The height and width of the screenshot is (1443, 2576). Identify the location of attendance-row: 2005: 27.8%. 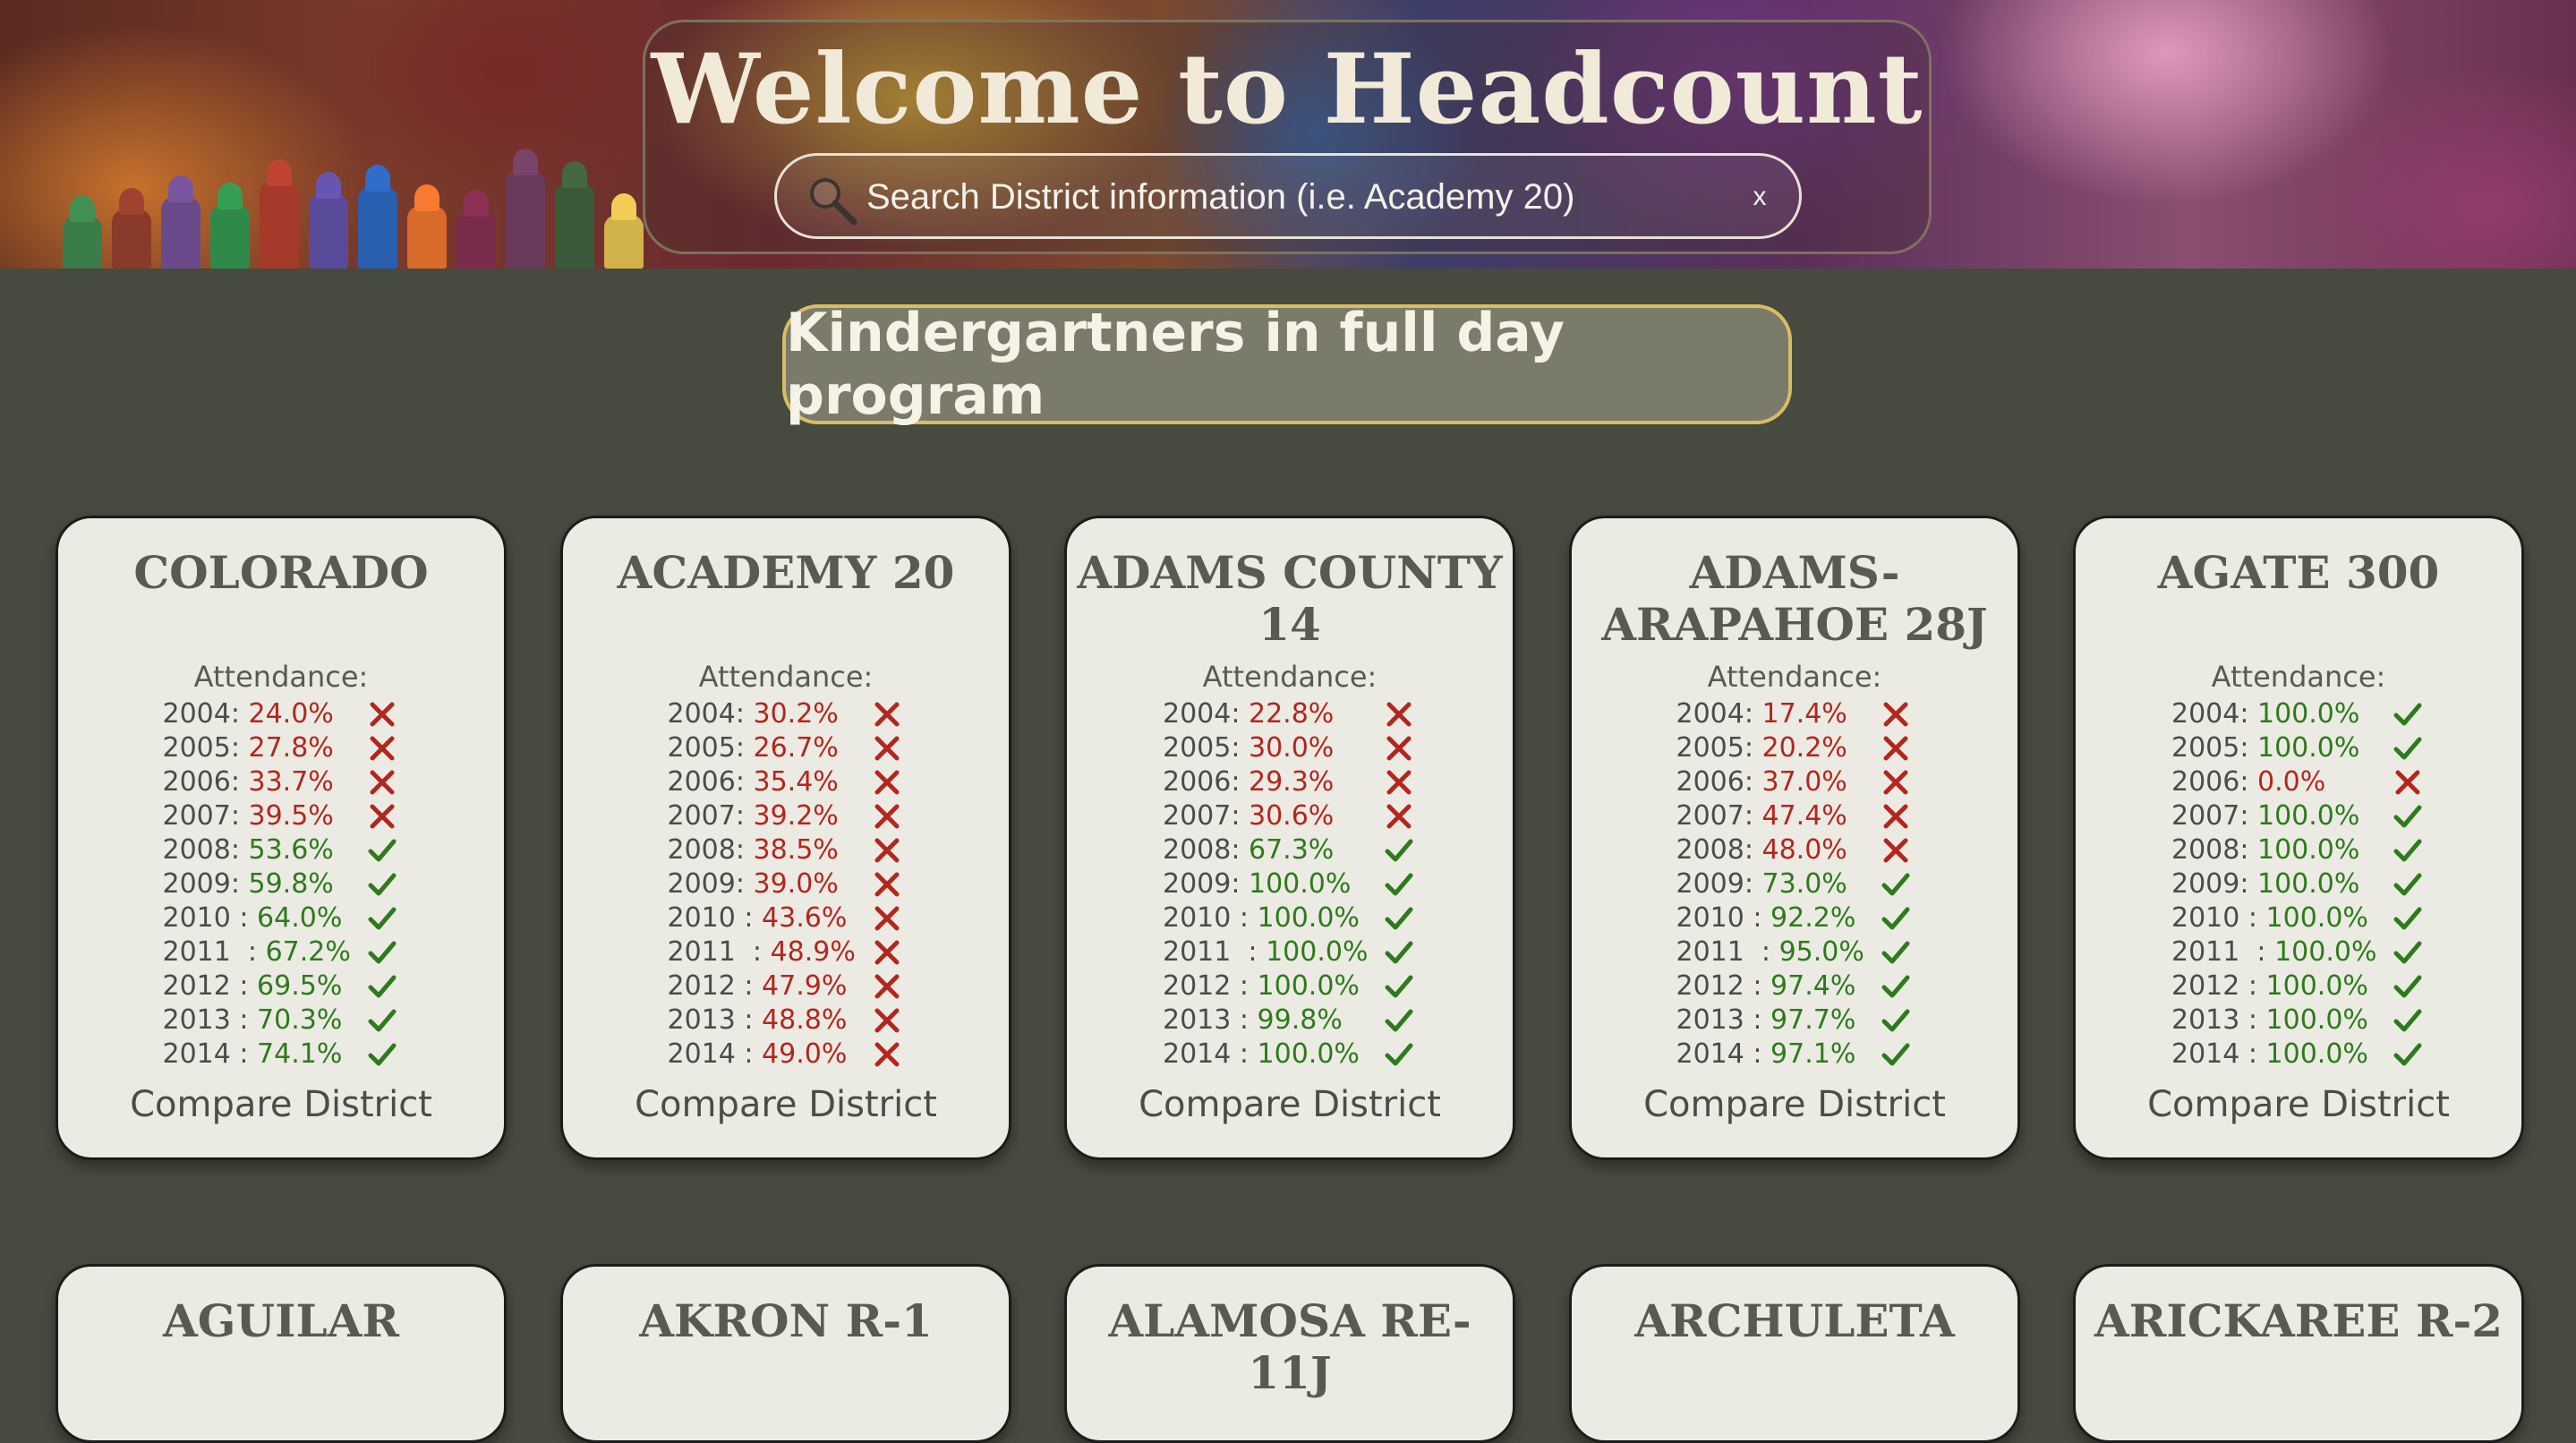
(315, 748).